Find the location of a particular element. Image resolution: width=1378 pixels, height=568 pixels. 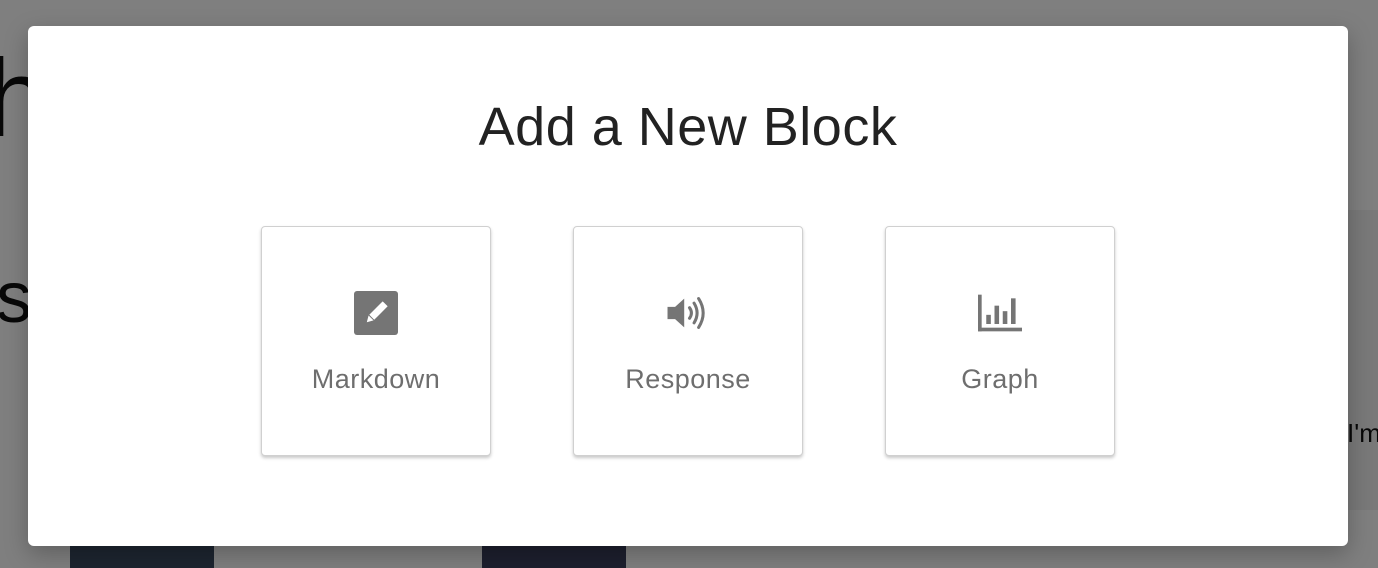

markdown-block-option: Markdown is located at coordinates (376, 341).